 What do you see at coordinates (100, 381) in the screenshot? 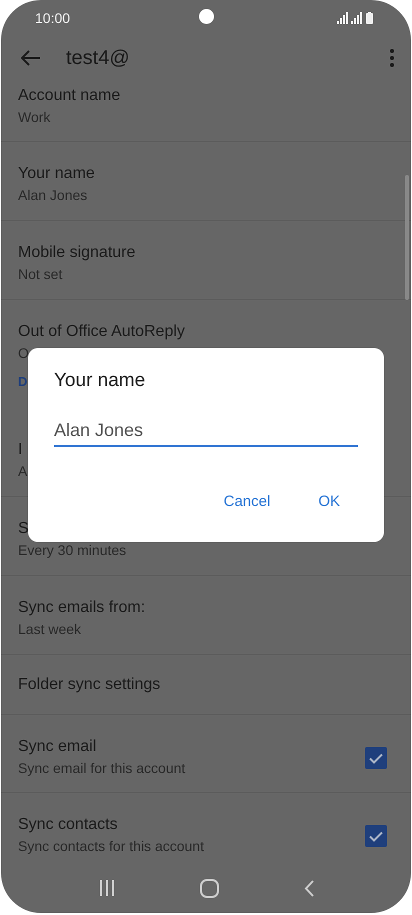
I see `dialog-title: Your name` at bounding box center [100, 381].